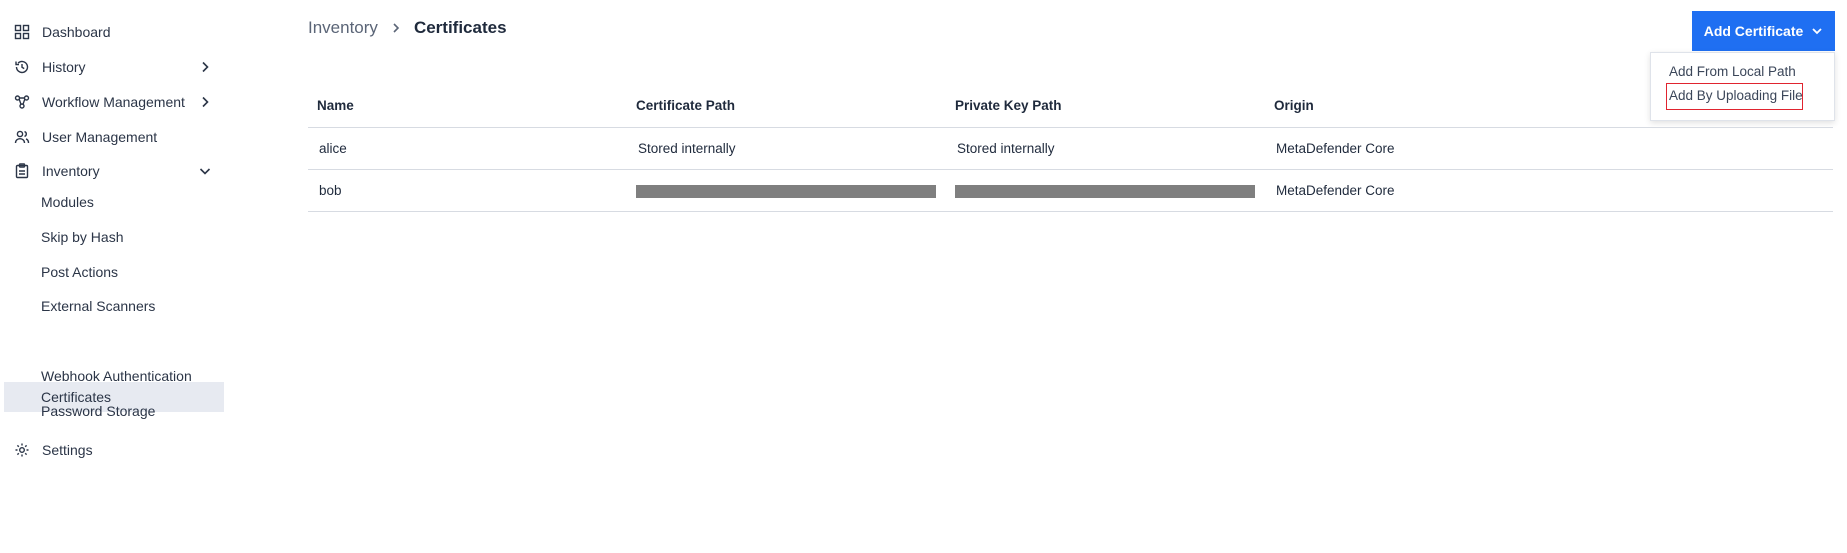 The image size is (1847, 553). I want to click on sidebar-subitem-label: Skip by Hash, so click(82, 237).